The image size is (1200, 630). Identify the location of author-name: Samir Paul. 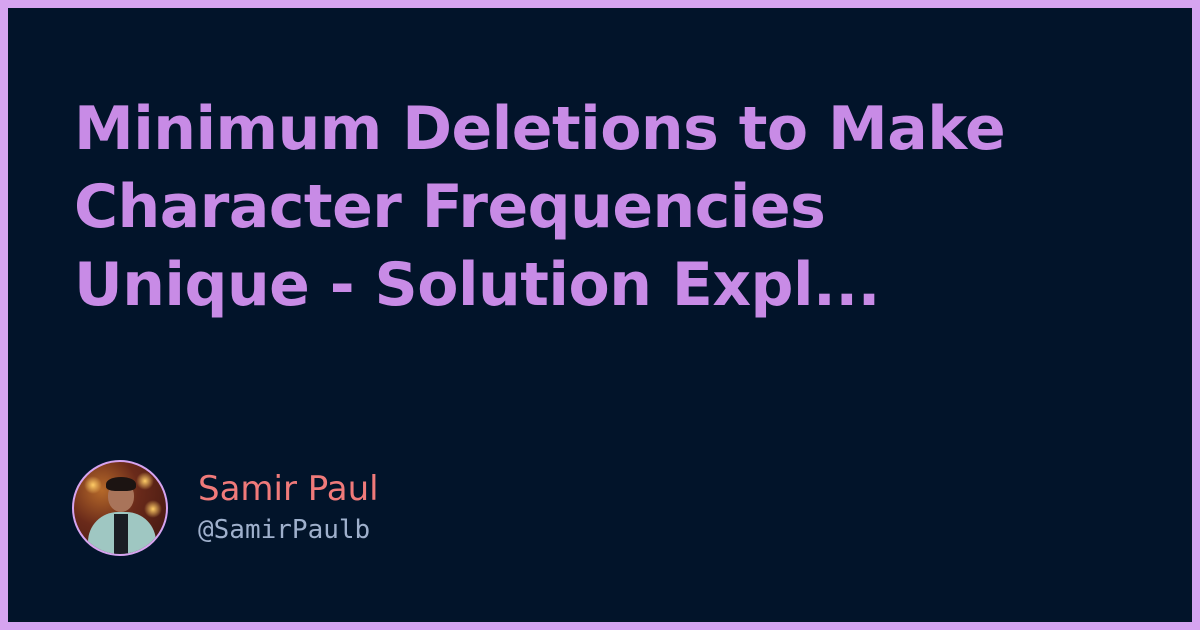
(288, 489).